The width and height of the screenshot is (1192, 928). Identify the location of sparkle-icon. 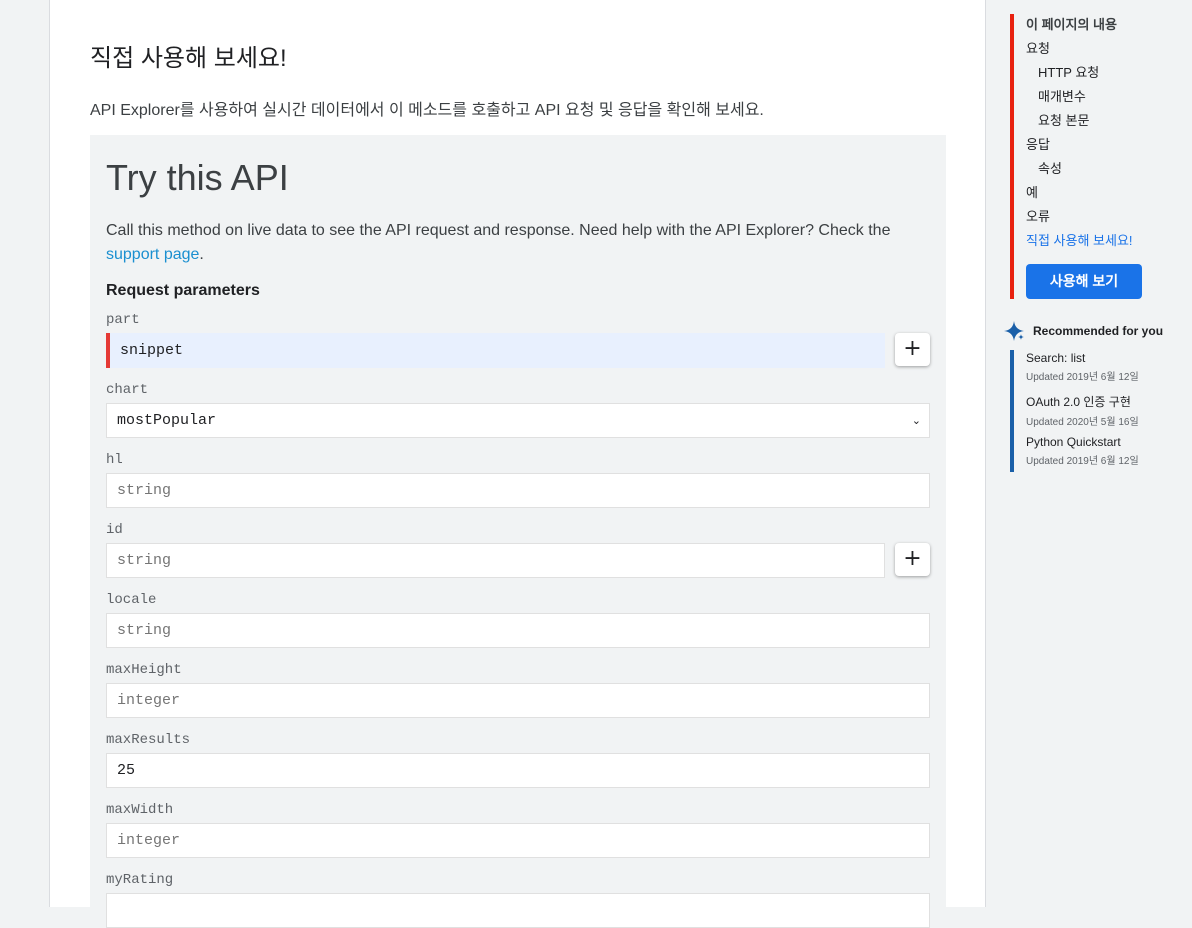
(1014, 331).